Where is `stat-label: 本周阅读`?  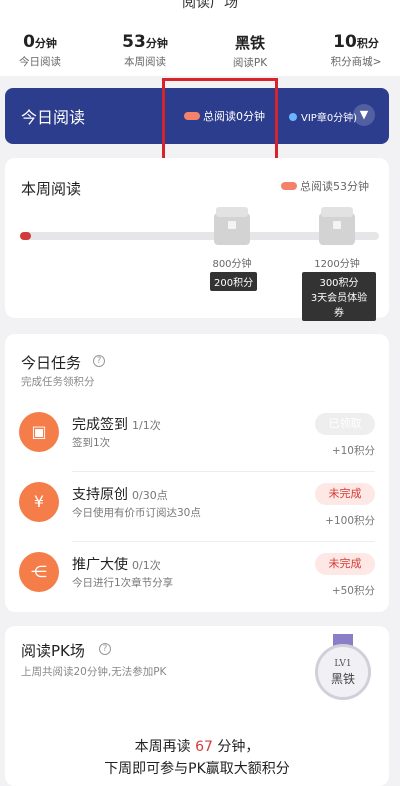 stat-label: 本周阅读 is located at coordinates (145, 62).